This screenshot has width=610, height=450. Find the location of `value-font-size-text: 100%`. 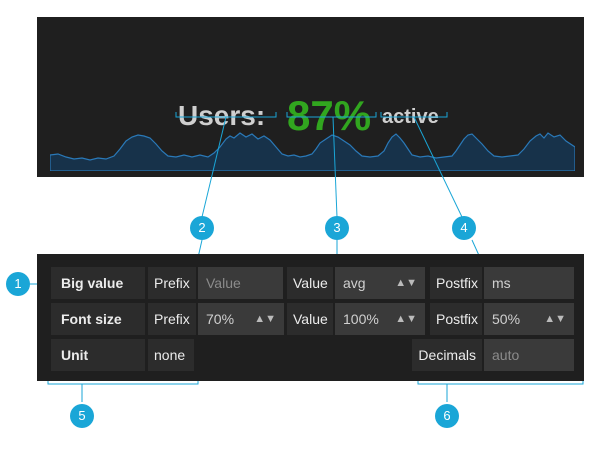

value-font-size-text: 100% is located at coordinates (361, 319).